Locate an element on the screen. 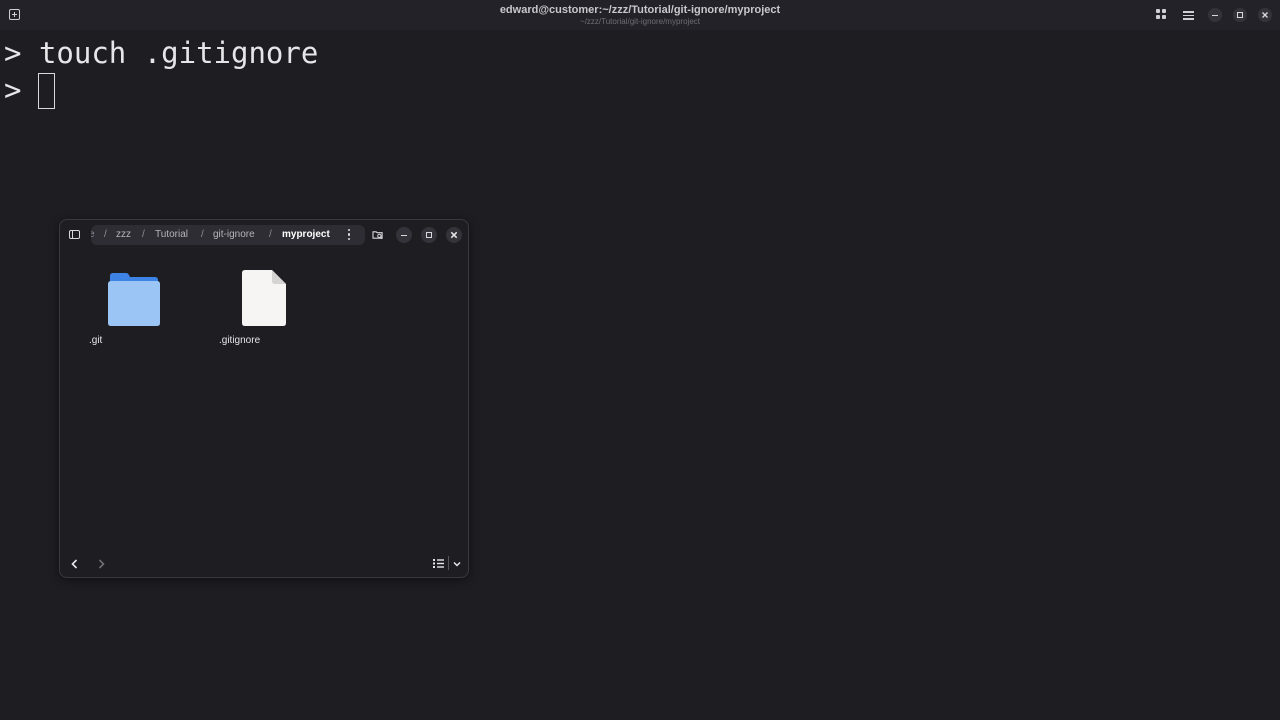 The height and width of the screenshot is (720, 1280). sidebar-toggle-icon is located at coordinates (74, 234).